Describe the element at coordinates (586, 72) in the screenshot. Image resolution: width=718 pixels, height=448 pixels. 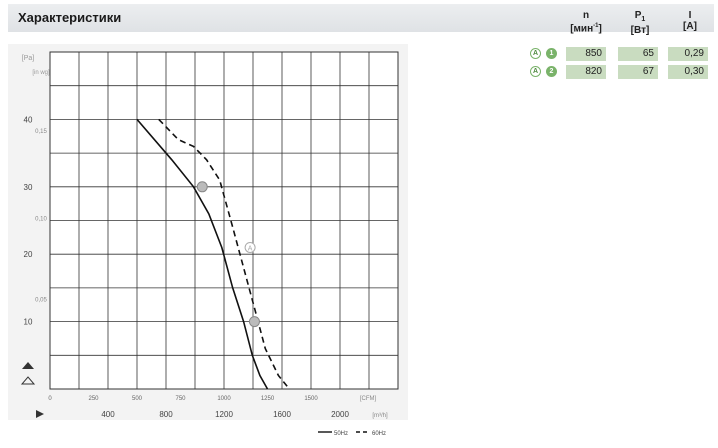
I see `cell-speed: 820` at that location.